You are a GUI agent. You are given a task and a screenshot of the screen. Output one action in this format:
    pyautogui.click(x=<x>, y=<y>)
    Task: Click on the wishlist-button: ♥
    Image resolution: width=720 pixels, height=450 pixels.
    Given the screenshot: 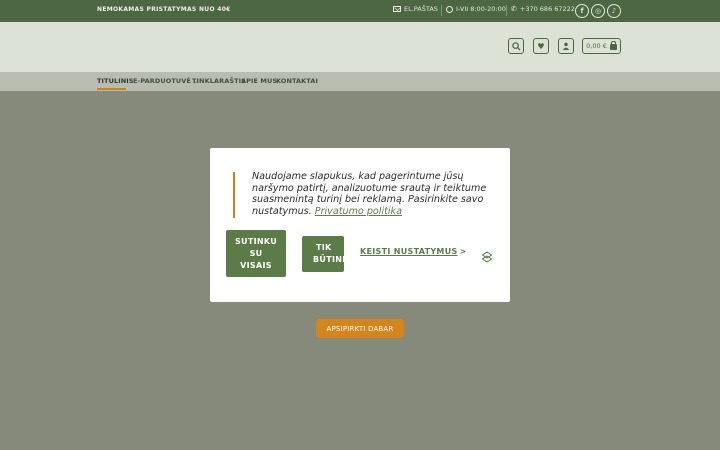 What is the action you would take?
    pyautogui.click(x=541, y=46)
    